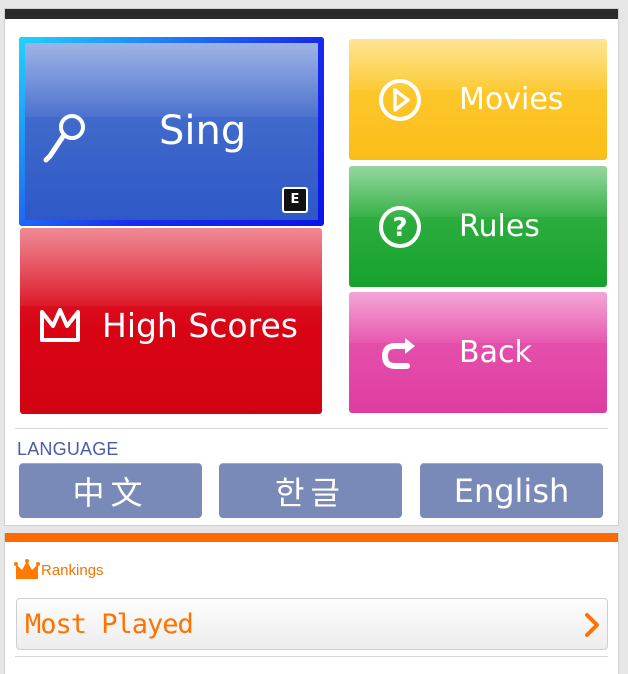 This screenshot has width=628, height=674. Describe the element at coordinates (499, 226) in the screenshot. I see `rules-label: Rules` at that location.